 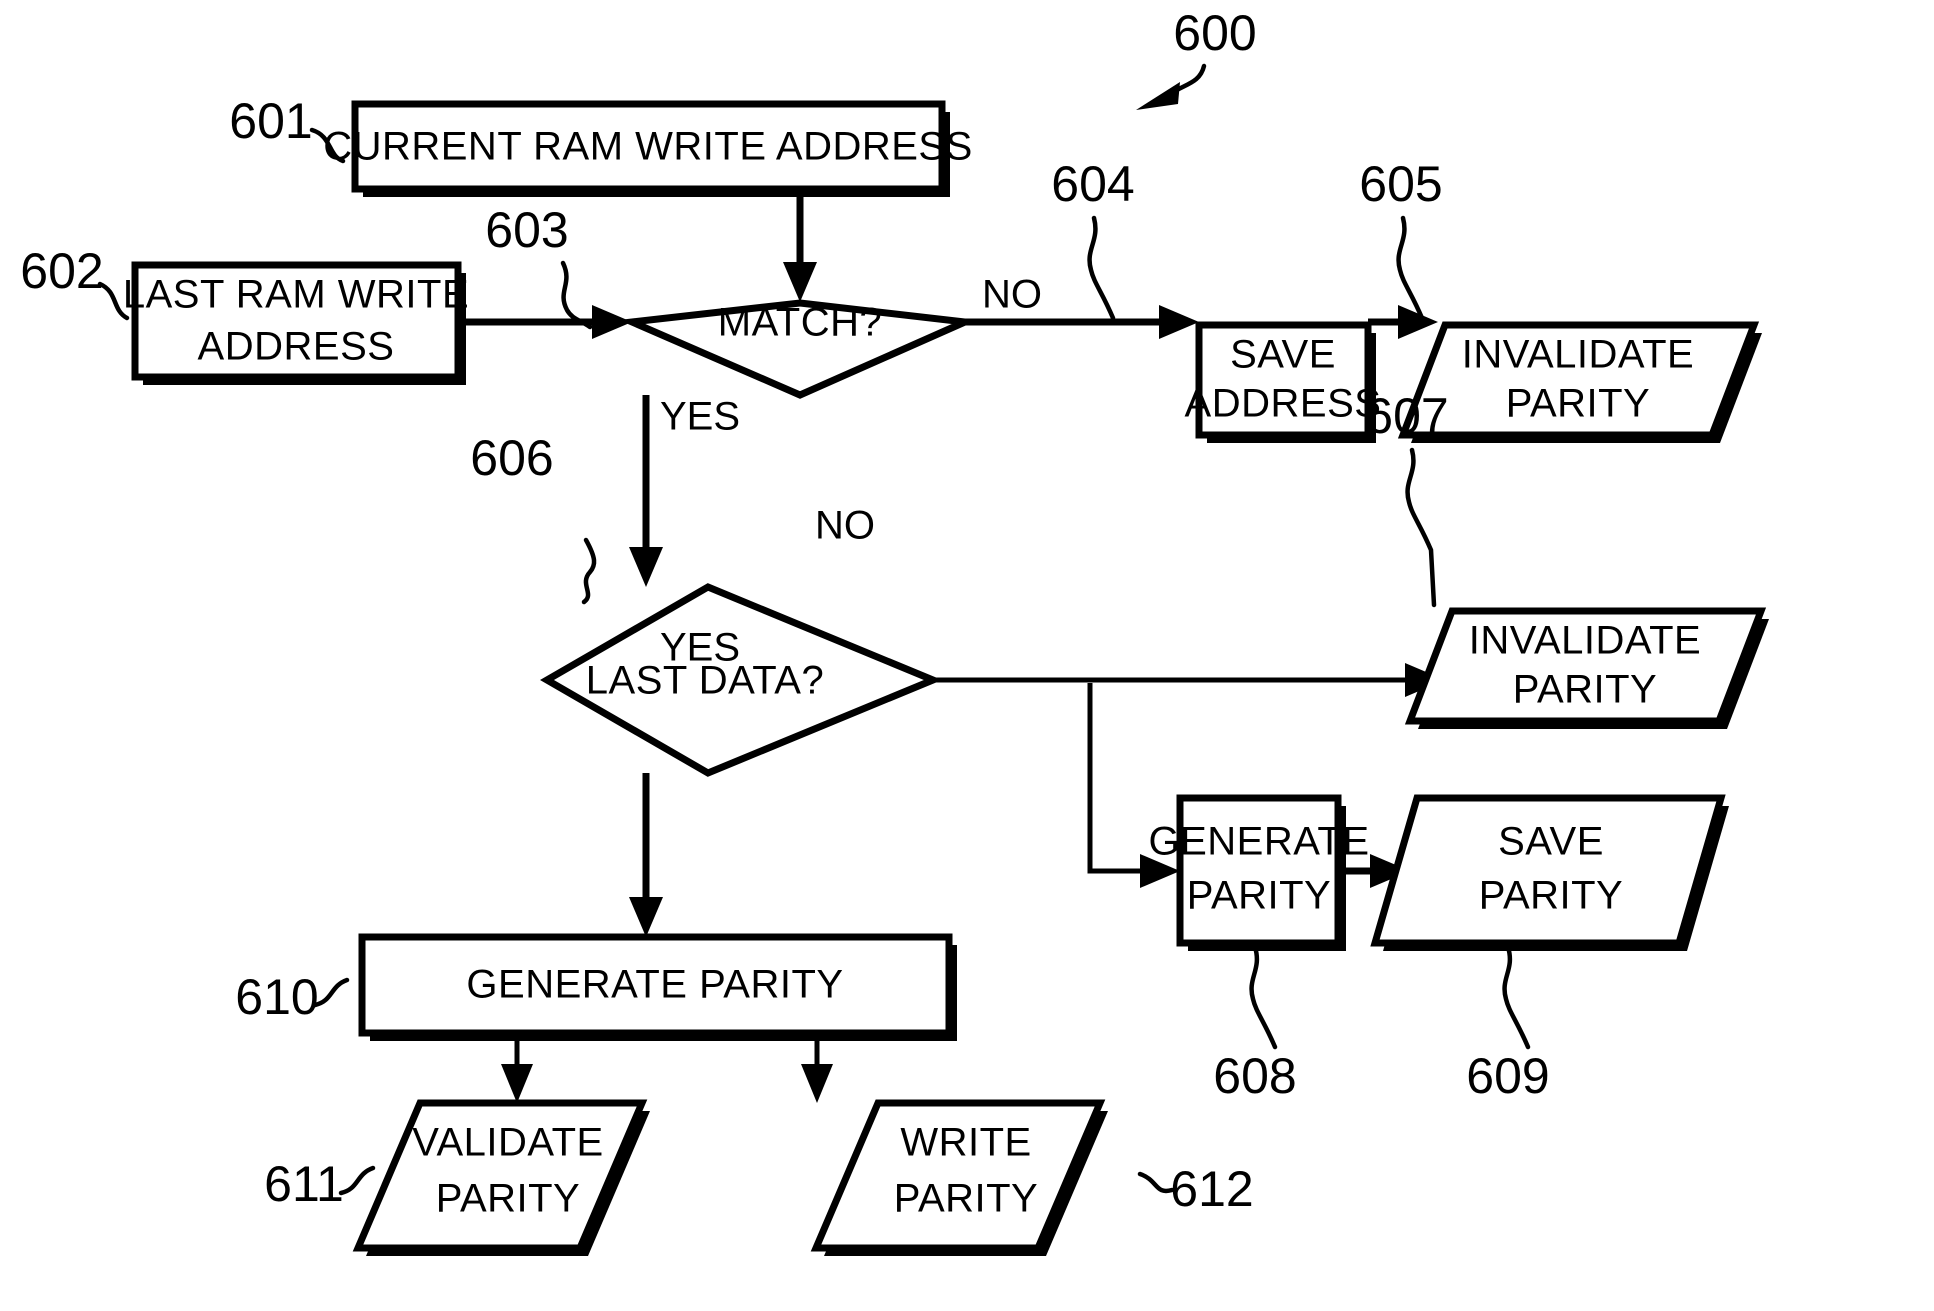 What do you see at coordinates (1400, 184) in the screenshot?
I see `ref-number-605: 605` at bounding box center [1400, 184].